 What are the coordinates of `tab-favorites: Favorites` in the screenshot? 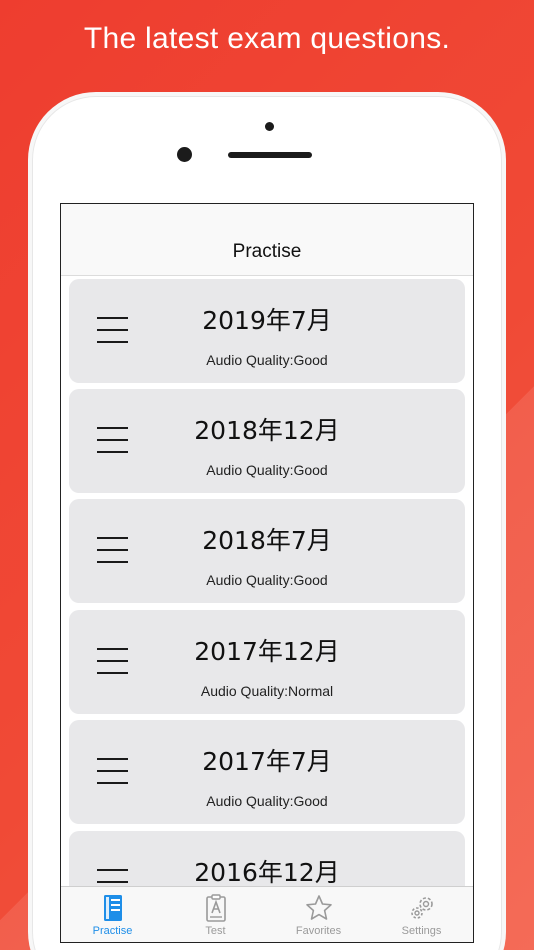 It's located at (318, 914).